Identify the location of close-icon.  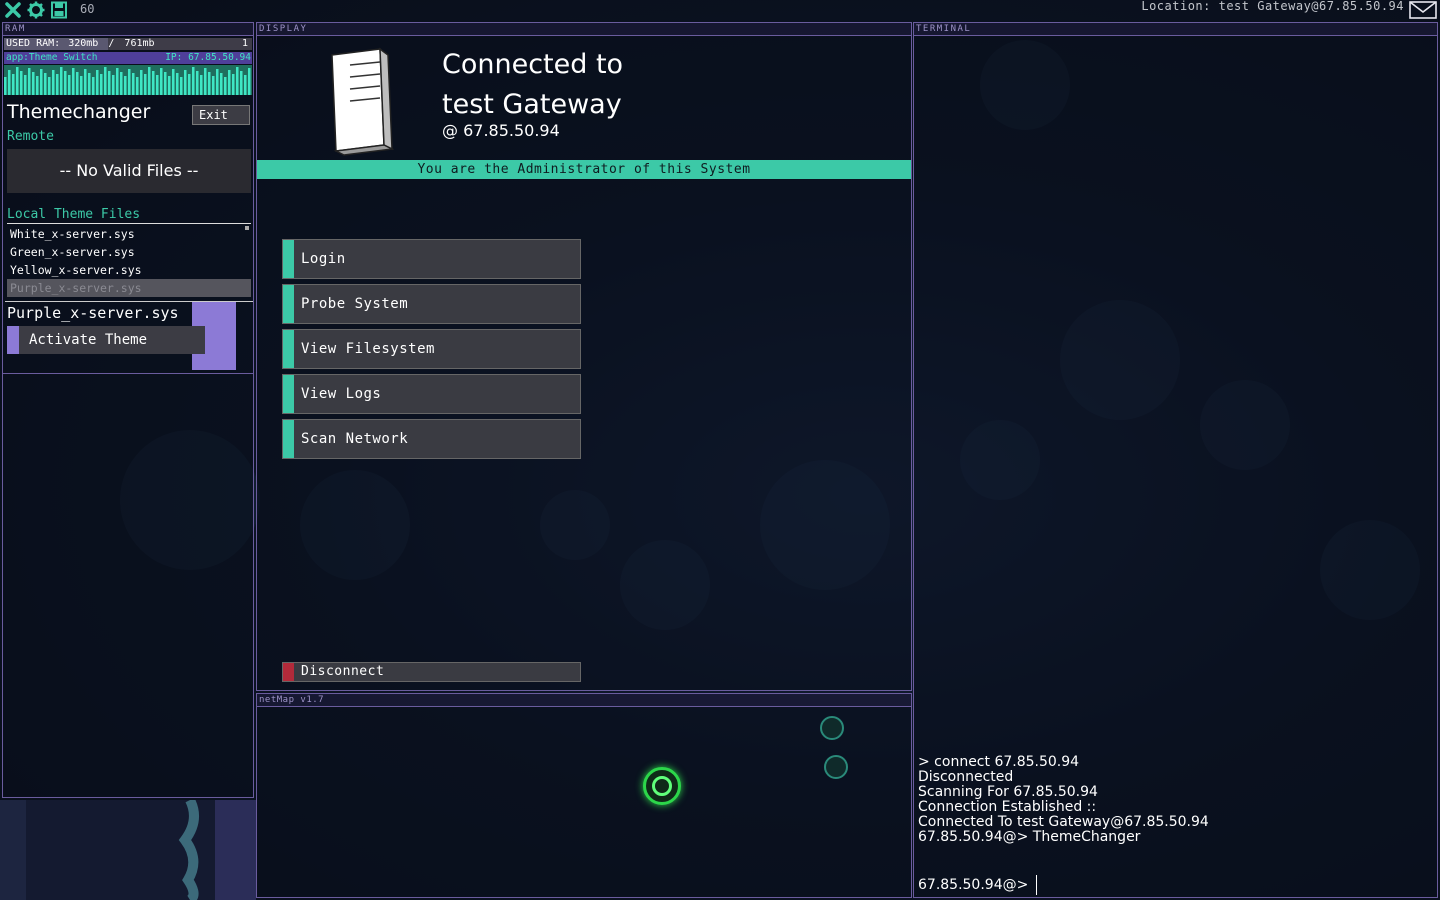
(13, 10).